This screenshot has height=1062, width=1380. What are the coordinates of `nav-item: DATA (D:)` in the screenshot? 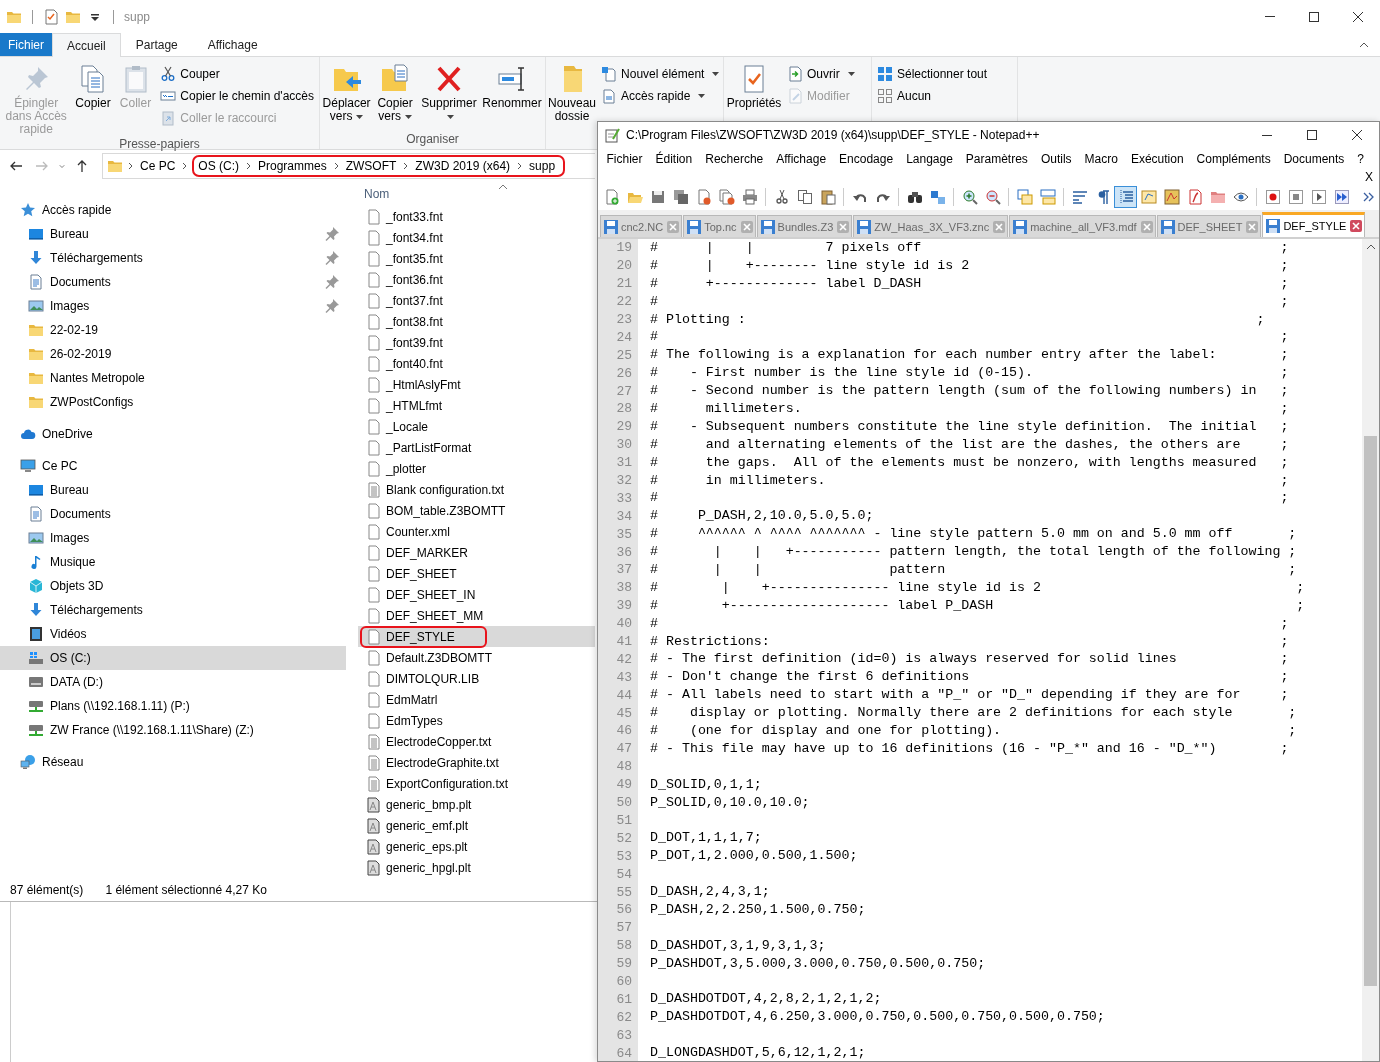 It's located at (173, 682).